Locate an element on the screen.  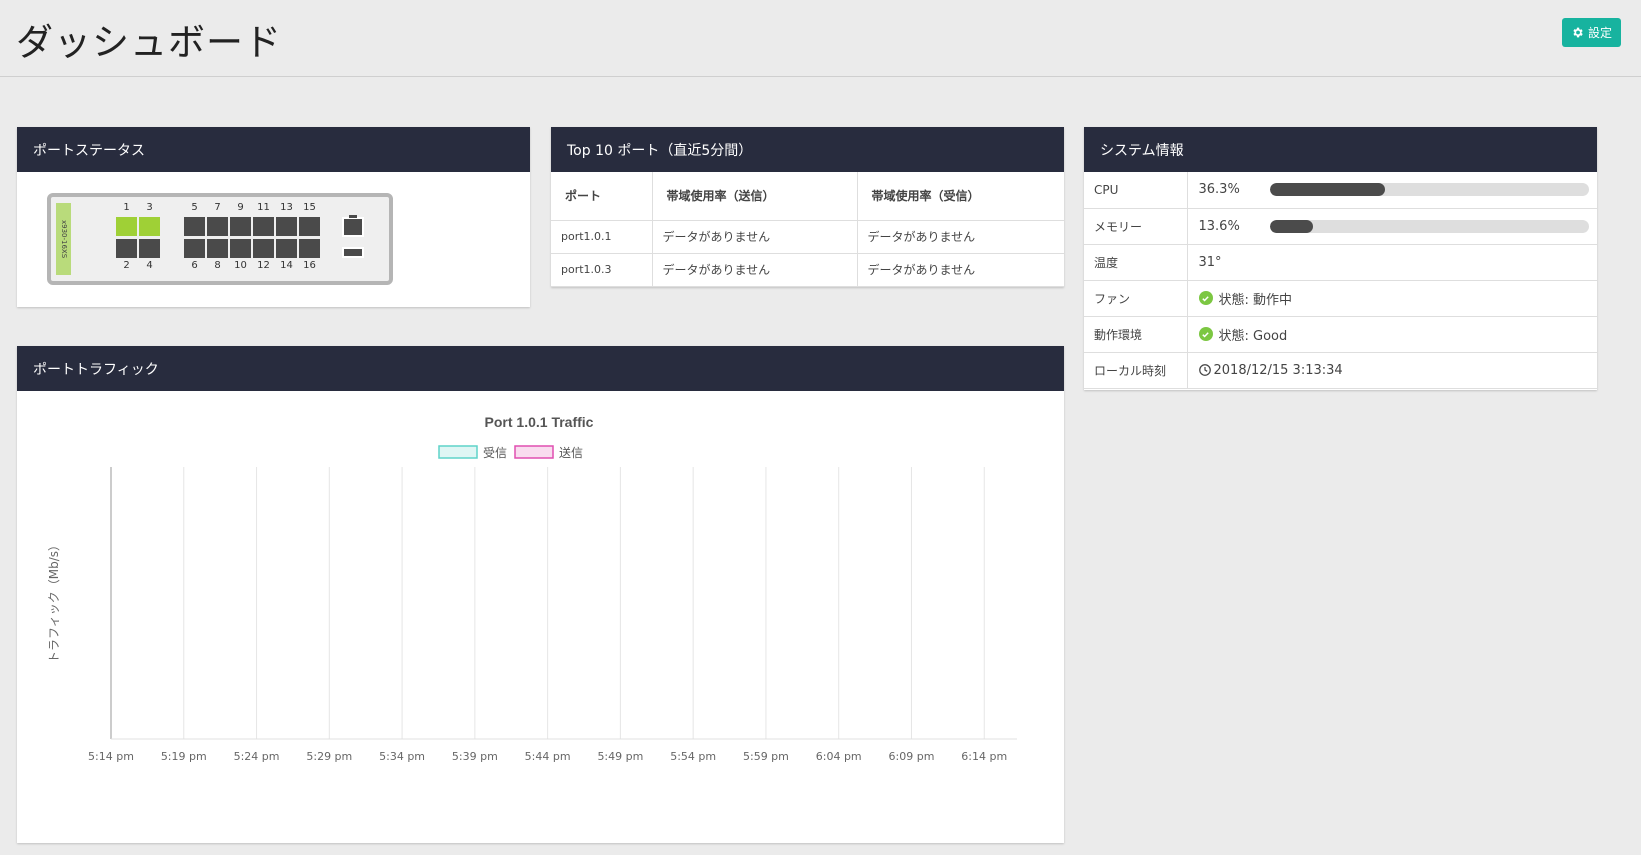
switch-faceplate: x930-16XS 1 2 3 4 5 6 7 8 9 10 11 12 13 14 15 16 is located at coordinates (220, 239).